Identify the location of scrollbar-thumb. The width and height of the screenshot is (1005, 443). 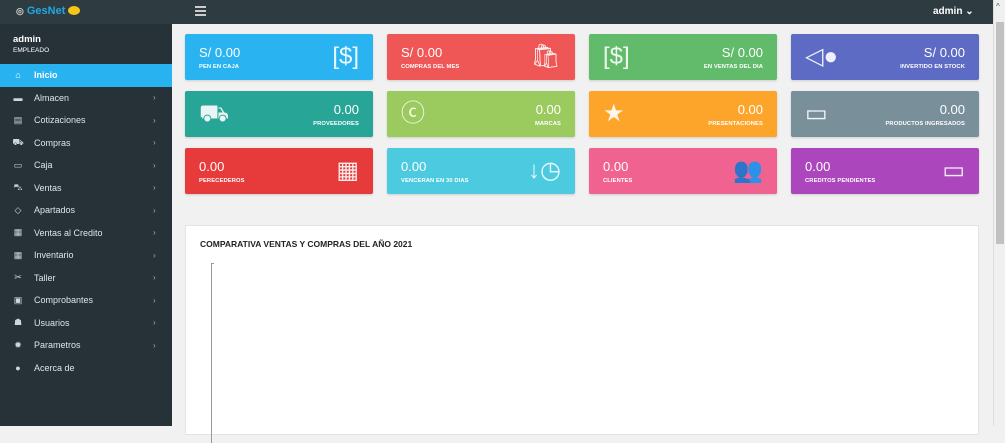
(1000, 133).